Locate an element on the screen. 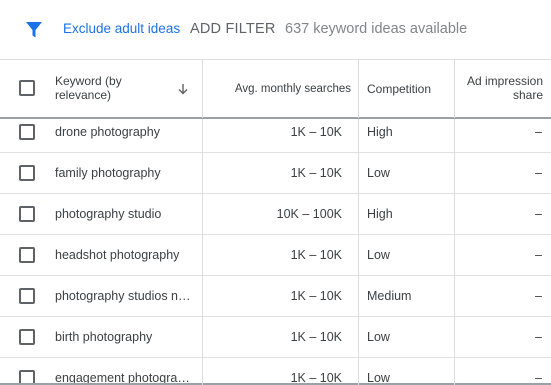 The width and height of the screenshot is (551, 385). header-ad-impression-share: Ad impression share is located at coordinates (501, 89).